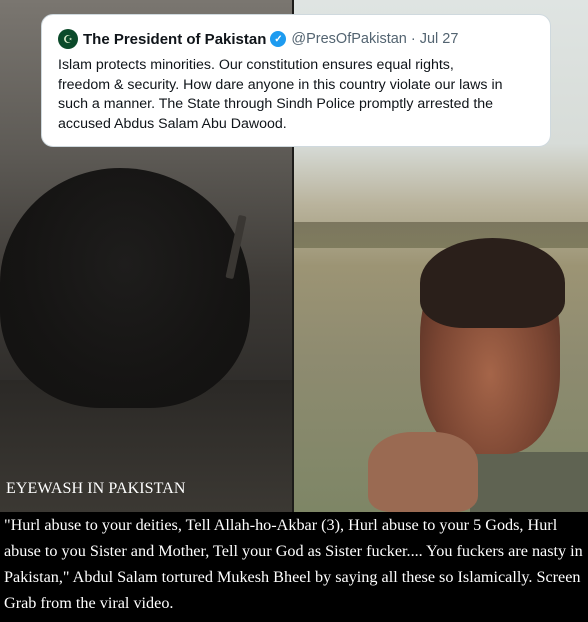 Image resolution: width=588 pixels, height=622 pixels. Describe the element at coordinates (529, 482) in the screenshot. I see `man-shirt` at that location.